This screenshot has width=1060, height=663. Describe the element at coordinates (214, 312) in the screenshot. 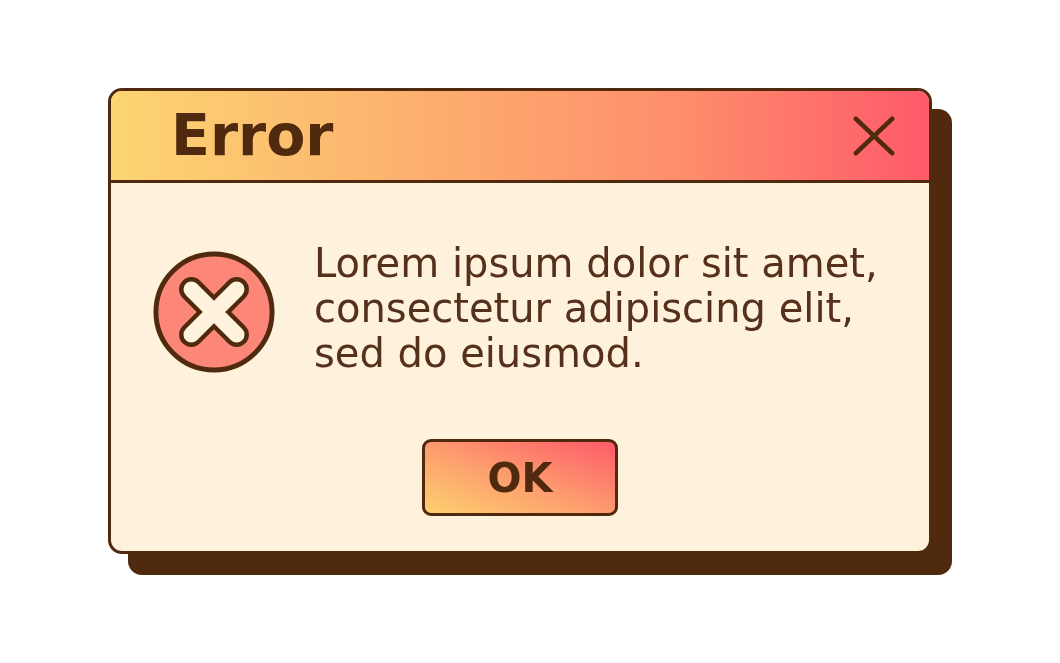

I see `error-icon` at that location.